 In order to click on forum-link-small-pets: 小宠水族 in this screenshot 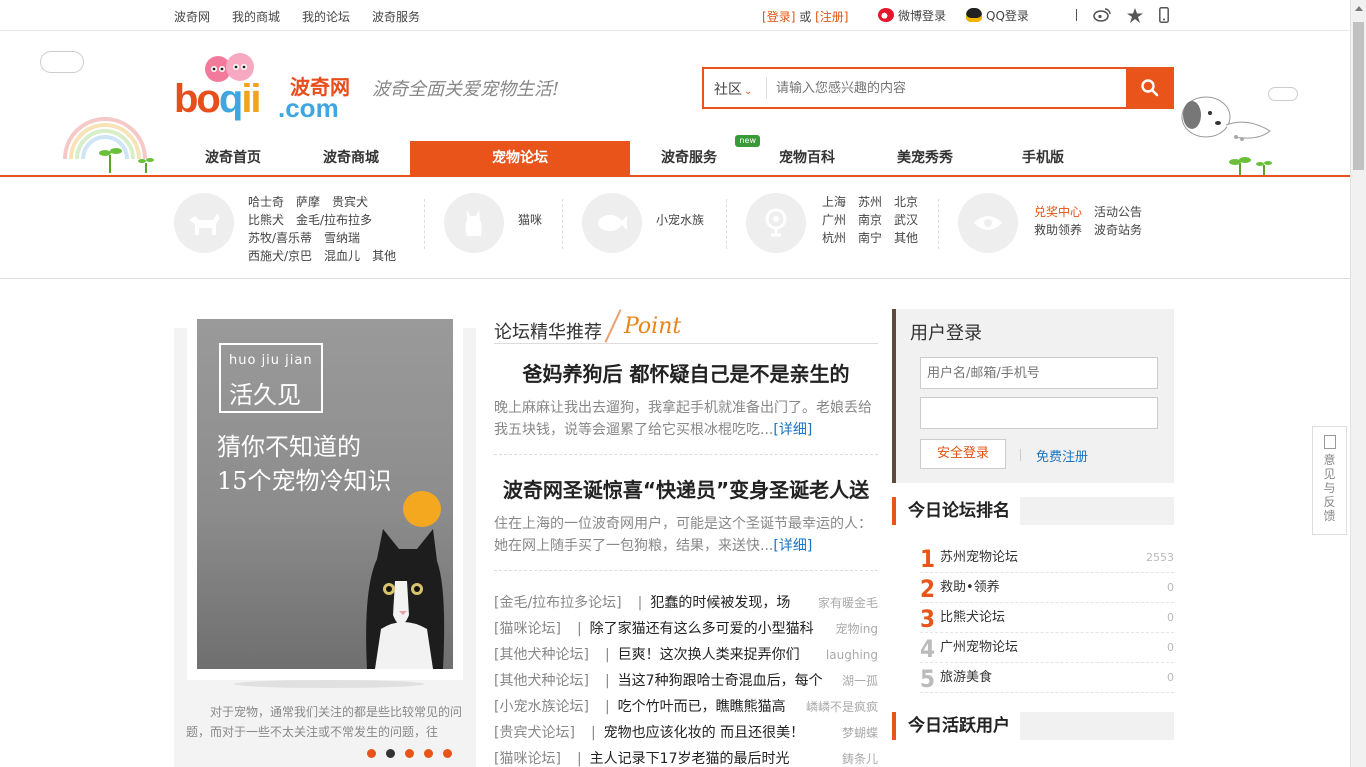, I will do `click(680, 220)`.